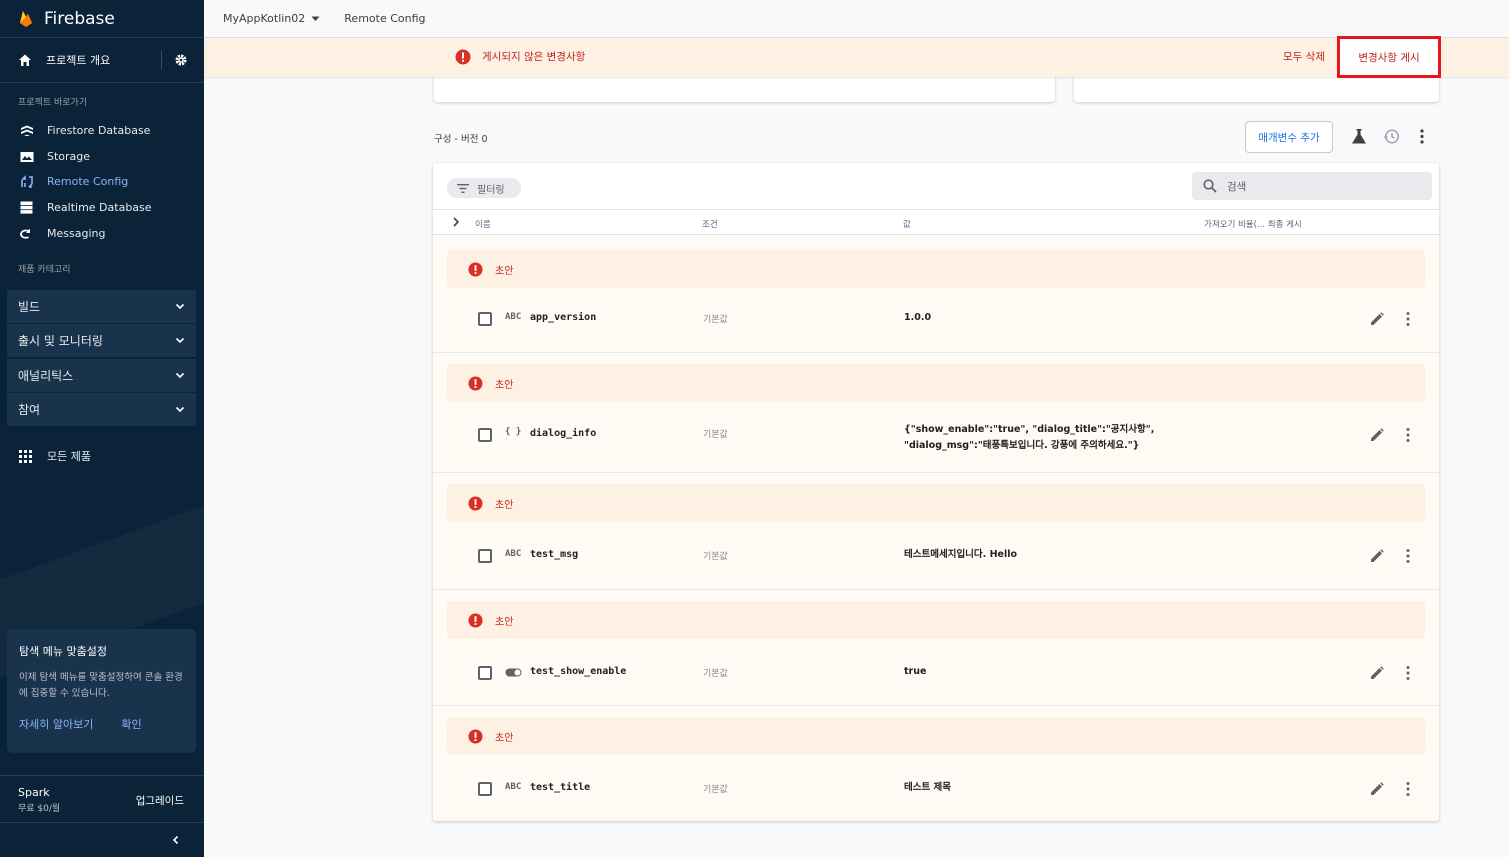 The height and width of the screenshot is (857, 1509). I want to click on plan-info: Spark 무료 $0/월 업그레이드, so click(102, 799).